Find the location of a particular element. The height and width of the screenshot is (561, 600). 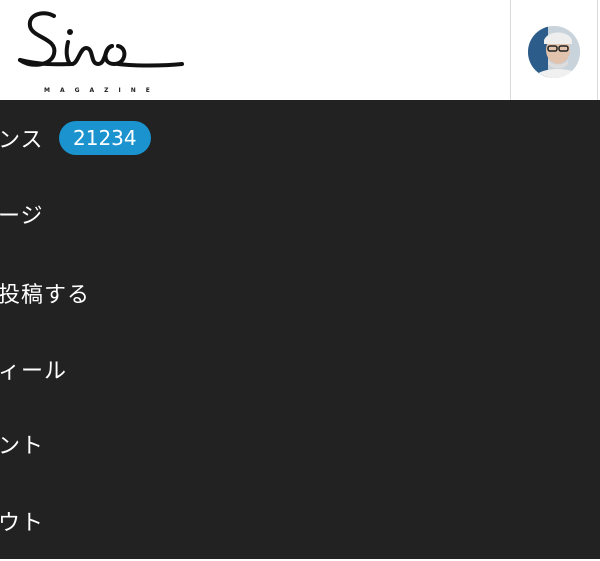

menu-item-logout: ウト is located at coordinates (300, 521).